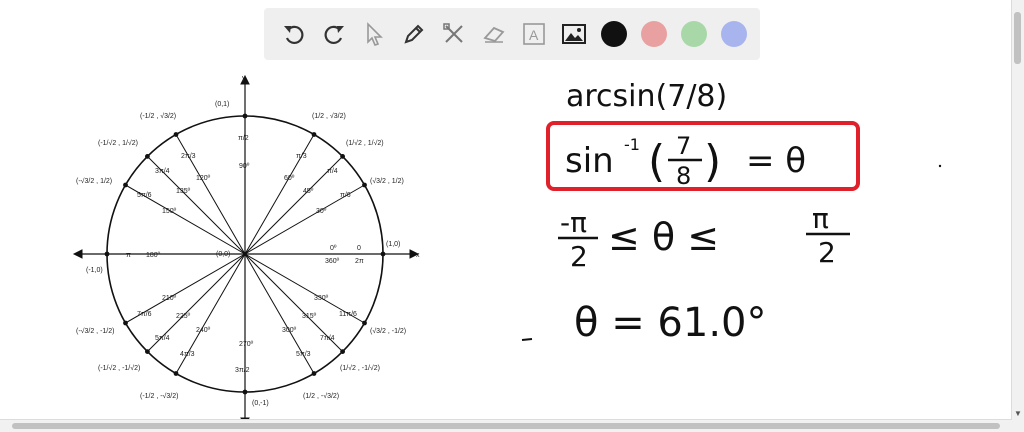 The image size is (1024, 432). I want to click on image-icon, so click(574, 34).